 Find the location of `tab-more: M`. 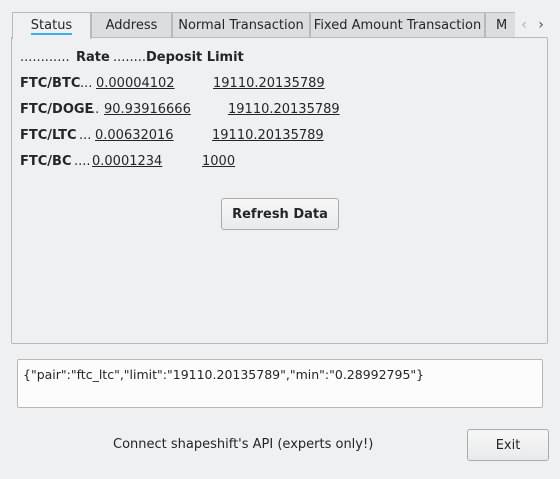

tab-more: M is located at coordinates (501, 24).